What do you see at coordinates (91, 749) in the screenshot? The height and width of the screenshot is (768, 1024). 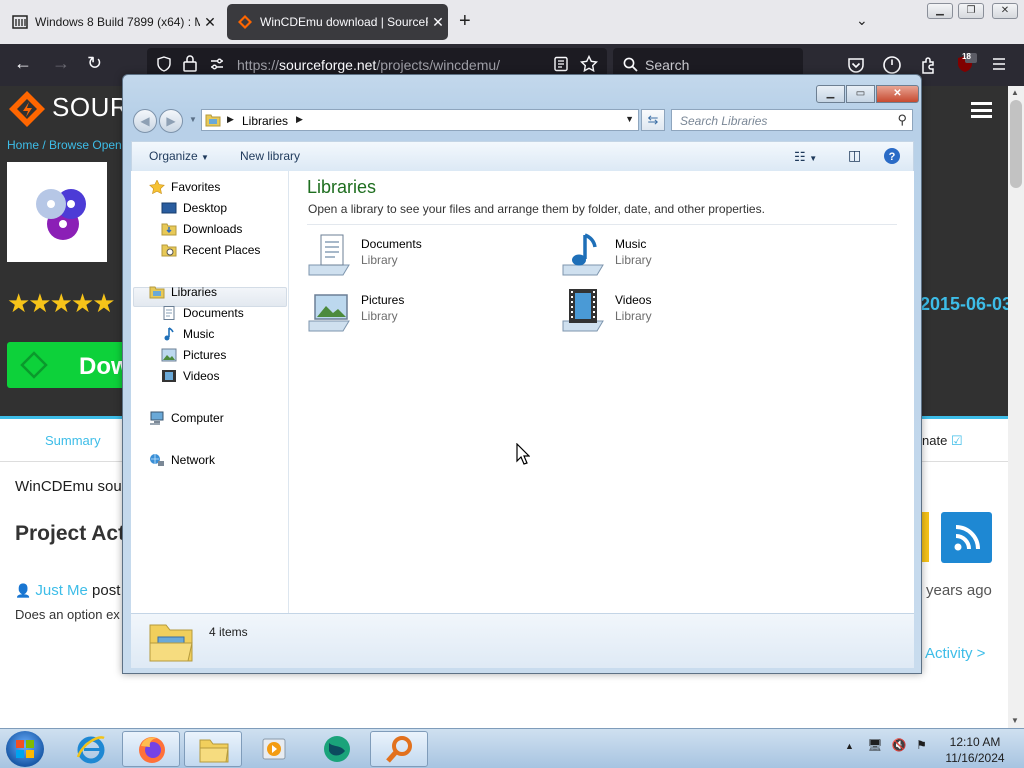 I see `taskbar-internet-explorer` at bounding box center [91, 749].